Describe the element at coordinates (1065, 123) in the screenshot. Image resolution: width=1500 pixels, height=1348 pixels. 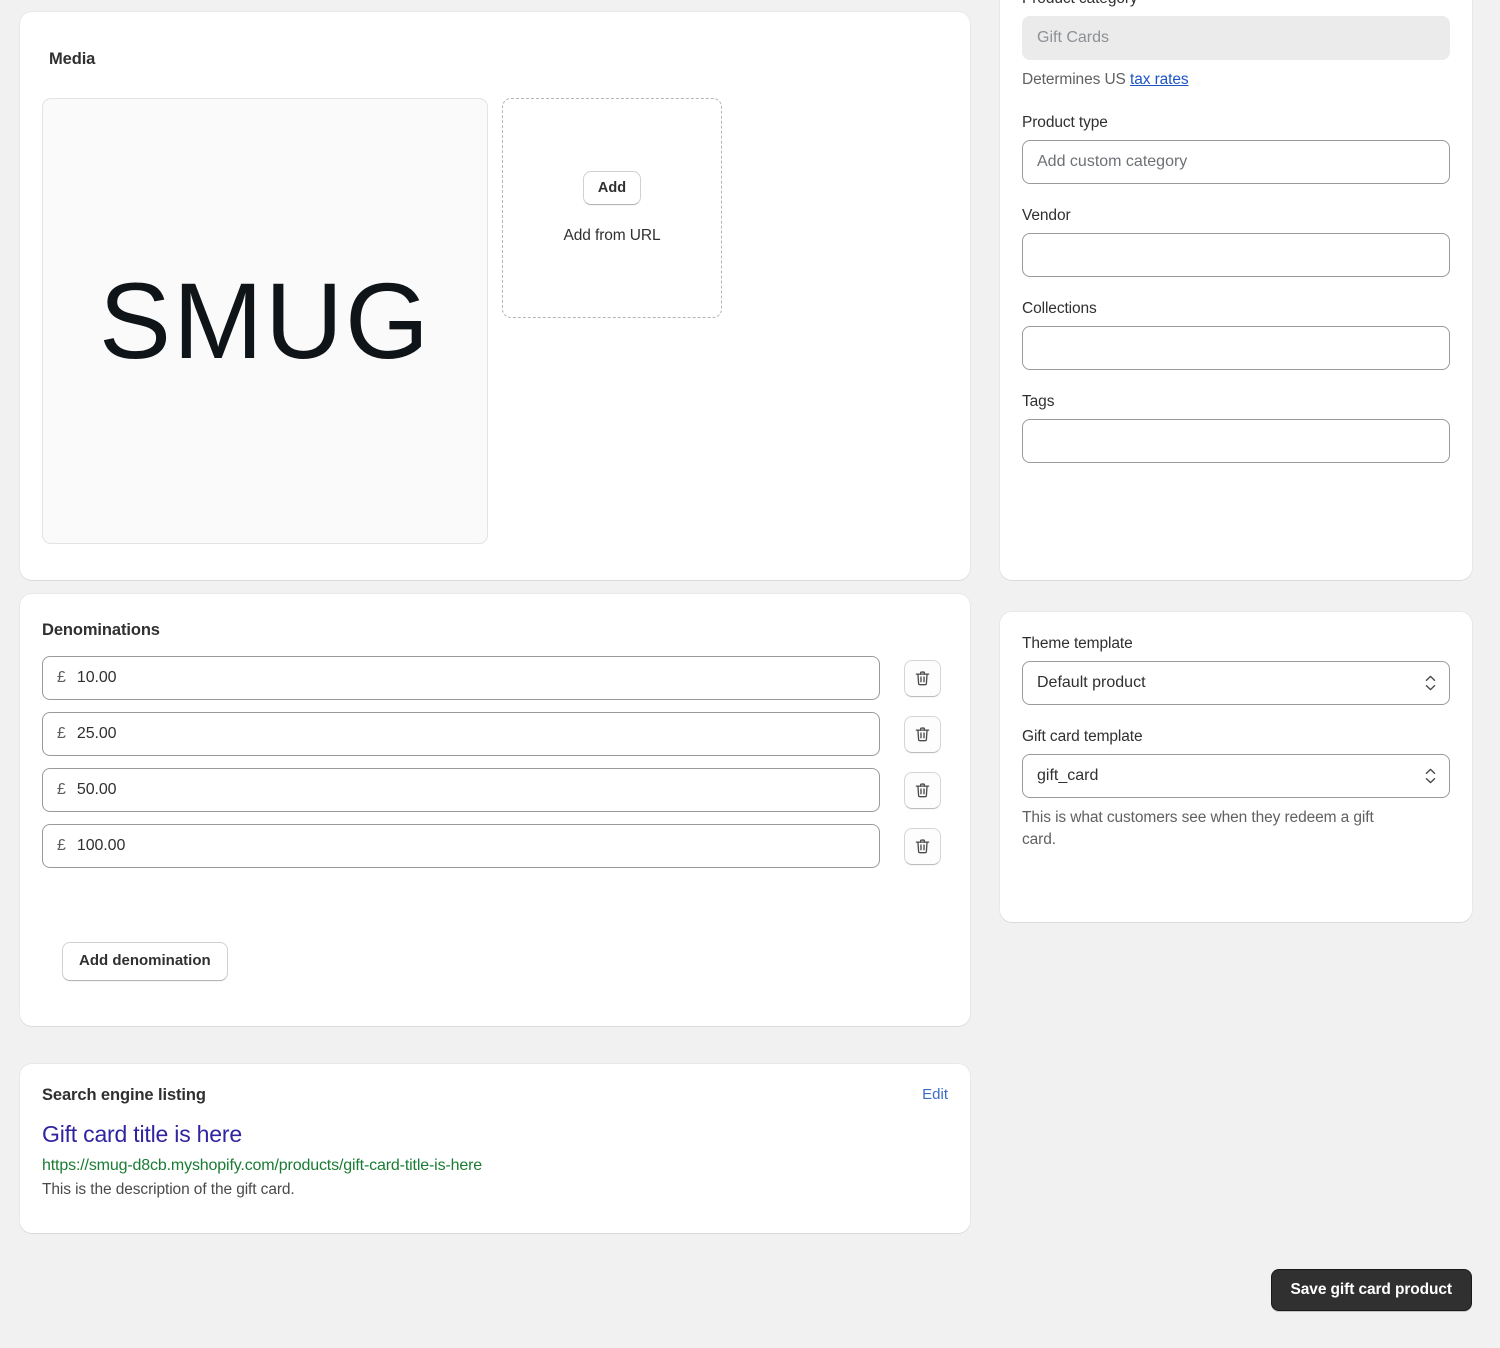
I see `product-type-label: Product type` at that location.